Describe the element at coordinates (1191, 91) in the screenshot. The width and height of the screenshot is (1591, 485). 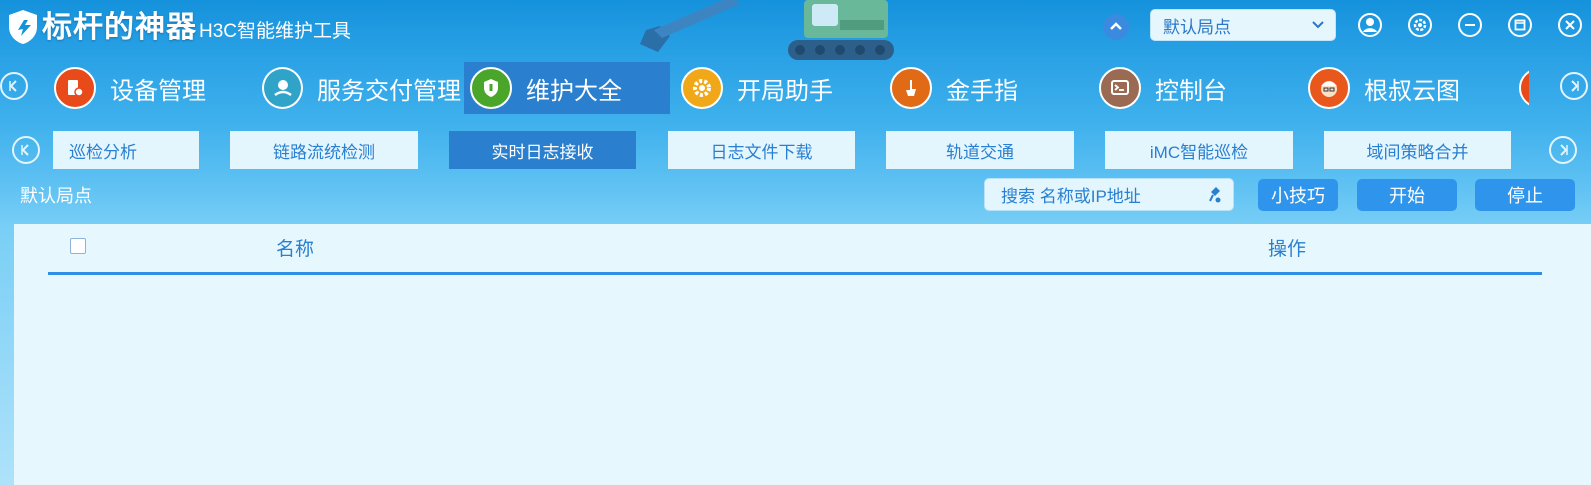
I see `nav-item-label: 控制台` at that location.